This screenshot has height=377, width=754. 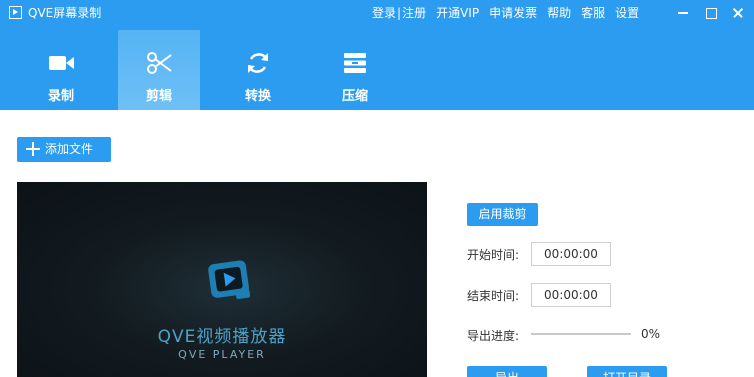 What do you see at coordinates (354, 96) in the screenshot?
I see `tab-compress-label: 压缩` at bounding box center [354, 96].